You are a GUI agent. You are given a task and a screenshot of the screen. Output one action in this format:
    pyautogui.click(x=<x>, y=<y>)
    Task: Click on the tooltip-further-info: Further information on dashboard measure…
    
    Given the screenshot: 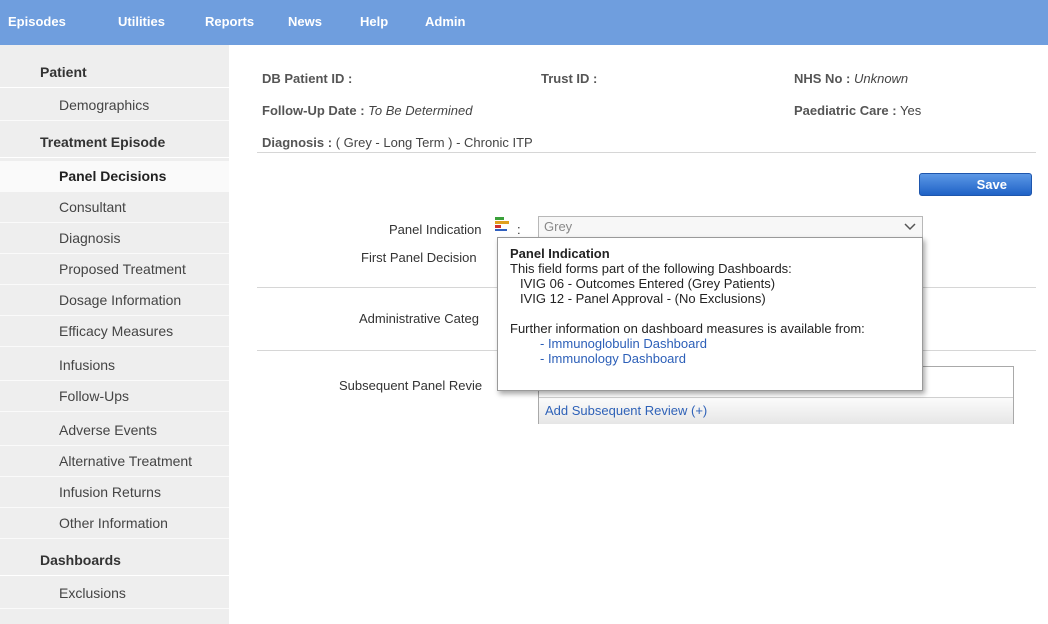 What is the action you would take?
    pyautogui.click(x=687, y=328)
    